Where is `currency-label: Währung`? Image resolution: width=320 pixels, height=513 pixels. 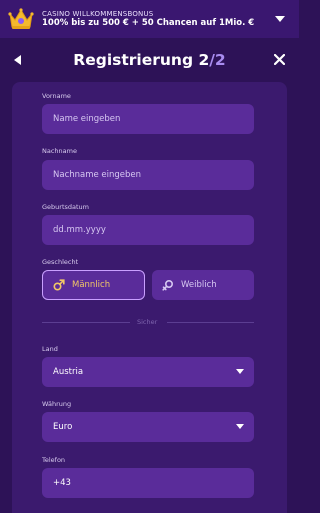 currency-label: Währung is located at coordinates (57, 404).